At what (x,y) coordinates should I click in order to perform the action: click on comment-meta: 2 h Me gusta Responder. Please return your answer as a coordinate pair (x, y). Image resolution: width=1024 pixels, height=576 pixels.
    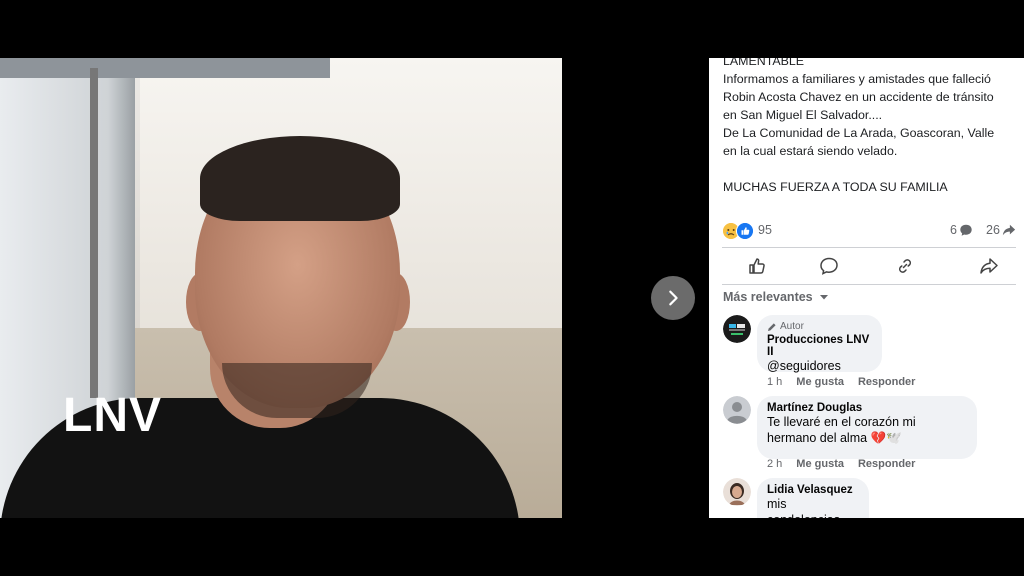
    Looking at the image, I should click on (841, 464).